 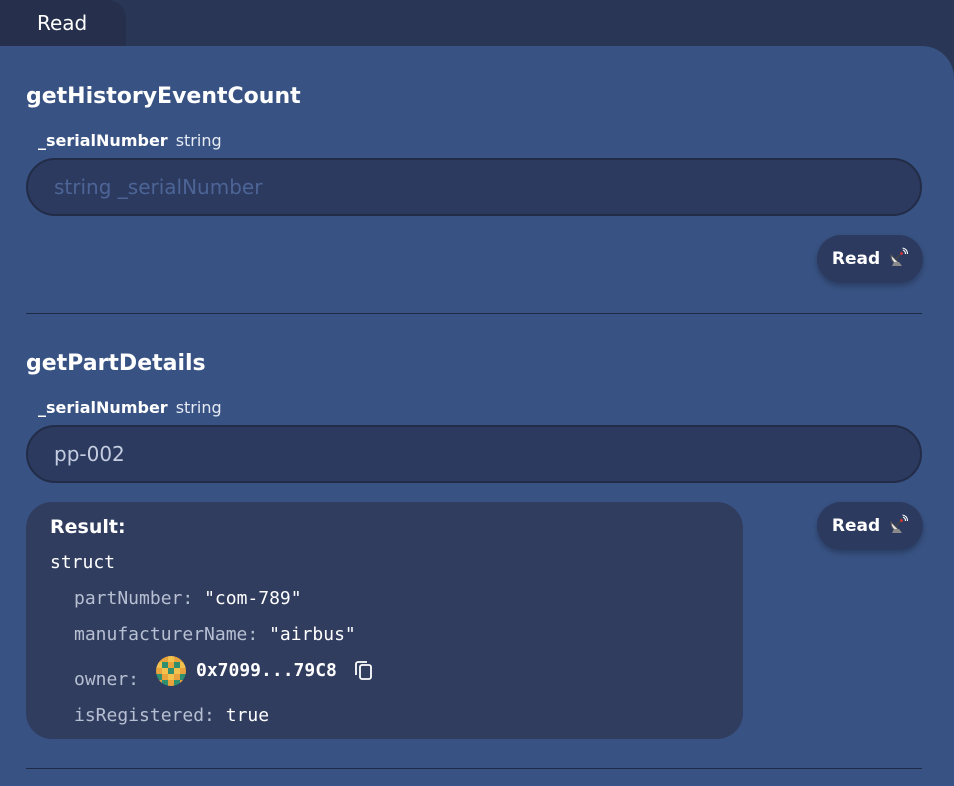 I want to click on function-title-getHistoryEventCount: getHistoryEventCount, so click(x=163, y=96).